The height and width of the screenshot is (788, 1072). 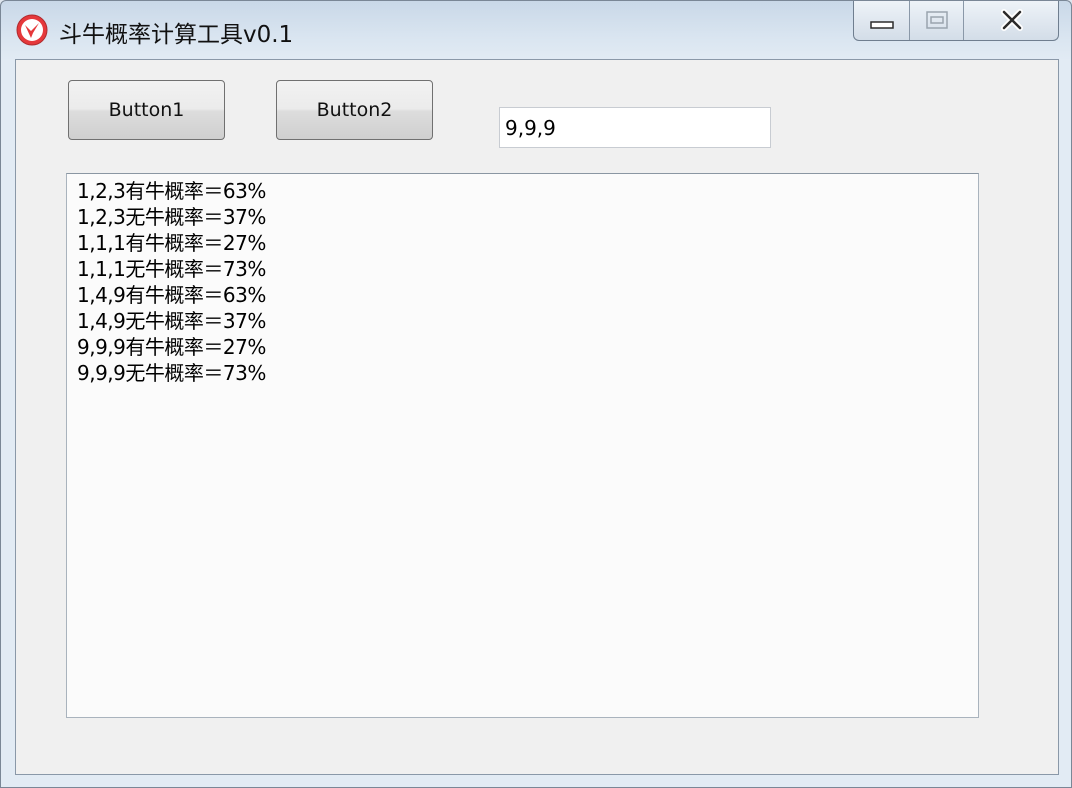 What do you see at coordinates (171, 295) in the screenshot?
I see `result-line: 1,4,9有牛概率＝63%` at bounding box center [171, 295].